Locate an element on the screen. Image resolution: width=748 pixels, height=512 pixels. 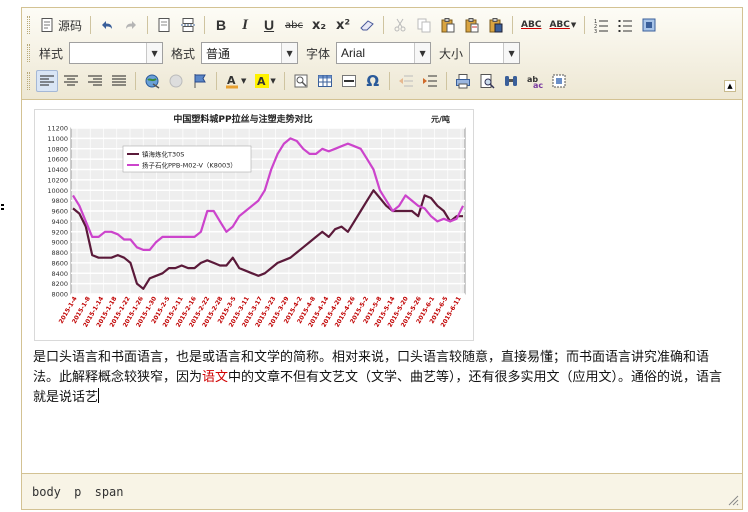
y-tick-label: 10600 is located at coordinates (57, 160).